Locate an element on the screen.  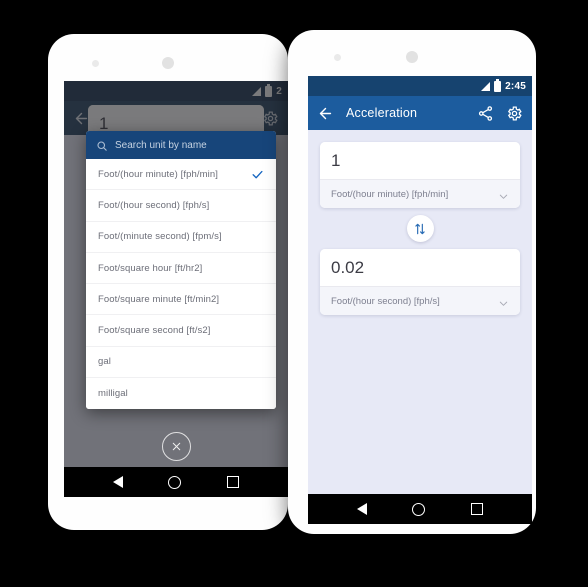
unit-label: Foot/square hour [ft/hr2] is located at coordinates (150, 268).